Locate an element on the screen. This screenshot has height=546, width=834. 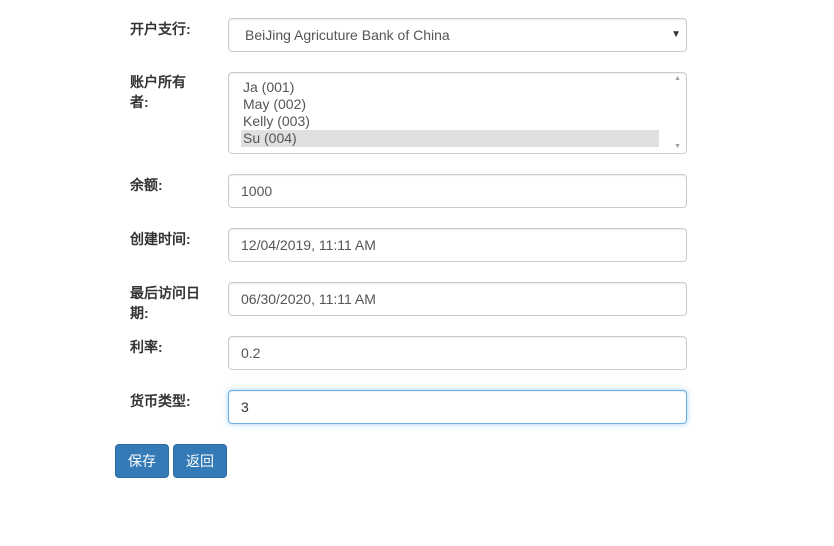
owner-option: Ja (001) is located at coordinates (450, 87).